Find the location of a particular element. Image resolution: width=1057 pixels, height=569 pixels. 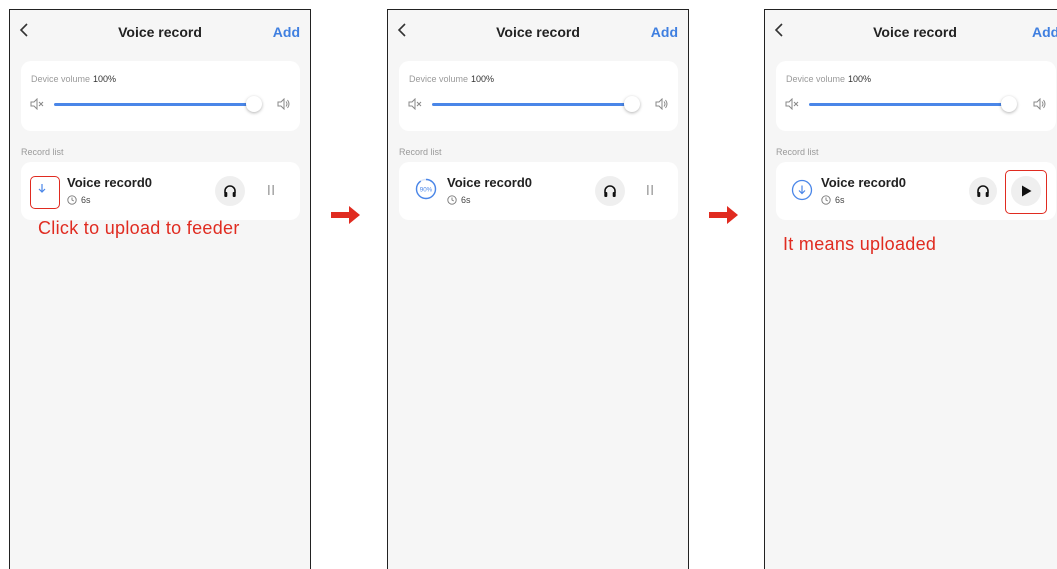

upload-progress-icon: 90% is located at coordinates (426, 189).